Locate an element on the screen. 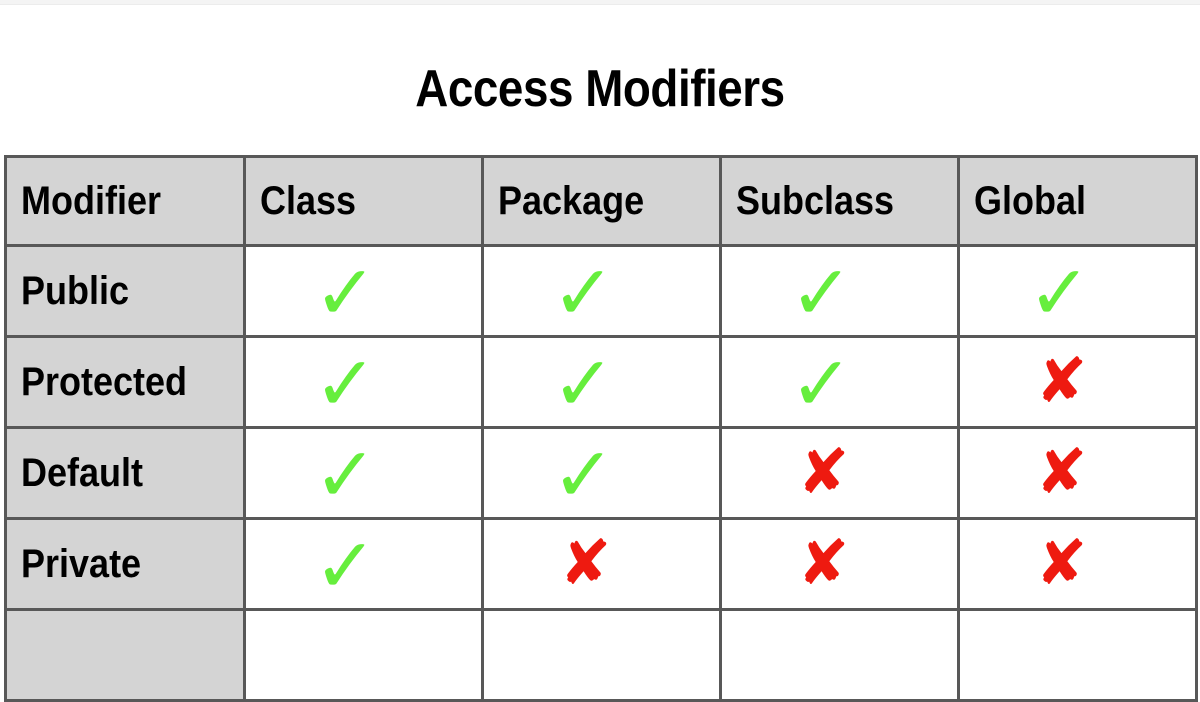 The height and width of the screenshot is (702, 1200). cell-default-package: ✓ is located at coordinates (601, 473).